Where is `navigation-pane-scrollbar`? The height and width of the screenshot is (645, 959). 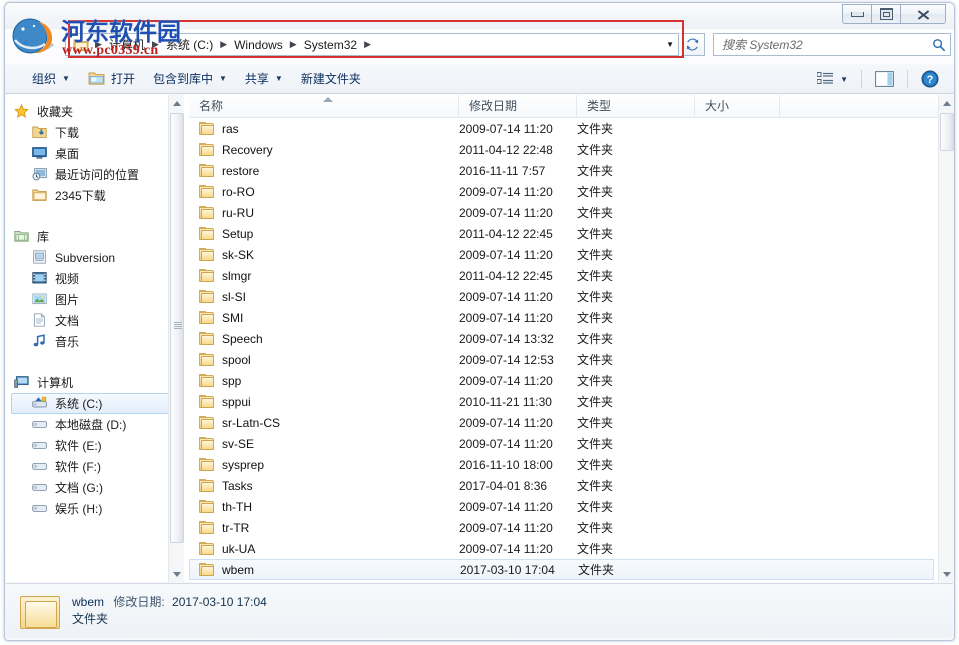 navigation-pane-scrollbar is located at coordinates (176, 338).